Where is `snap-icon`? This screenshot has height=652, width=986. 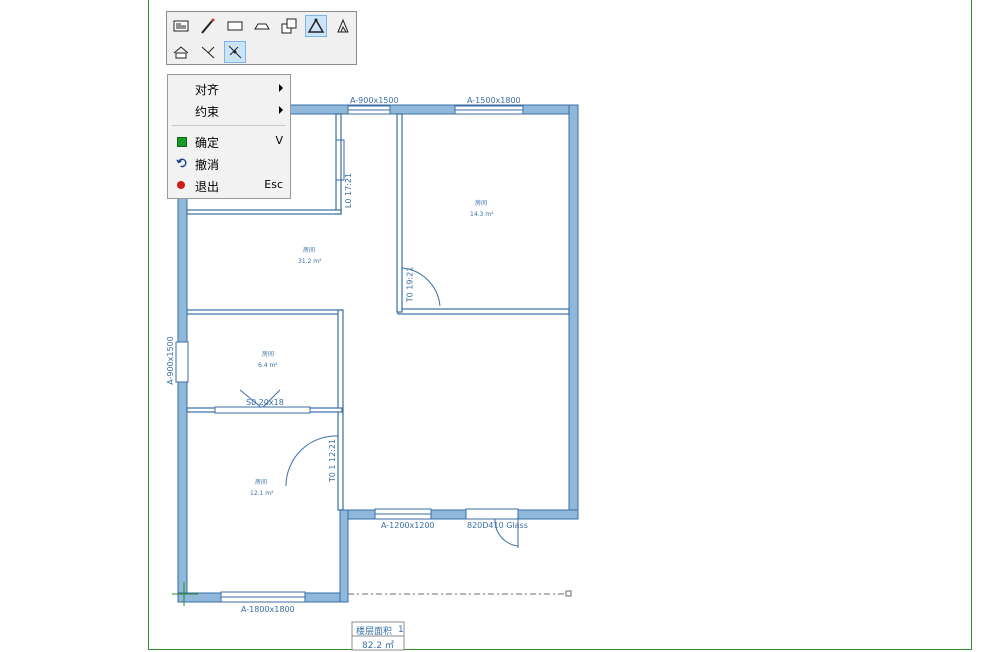 snap-icon is located at coordinates (235, 52).